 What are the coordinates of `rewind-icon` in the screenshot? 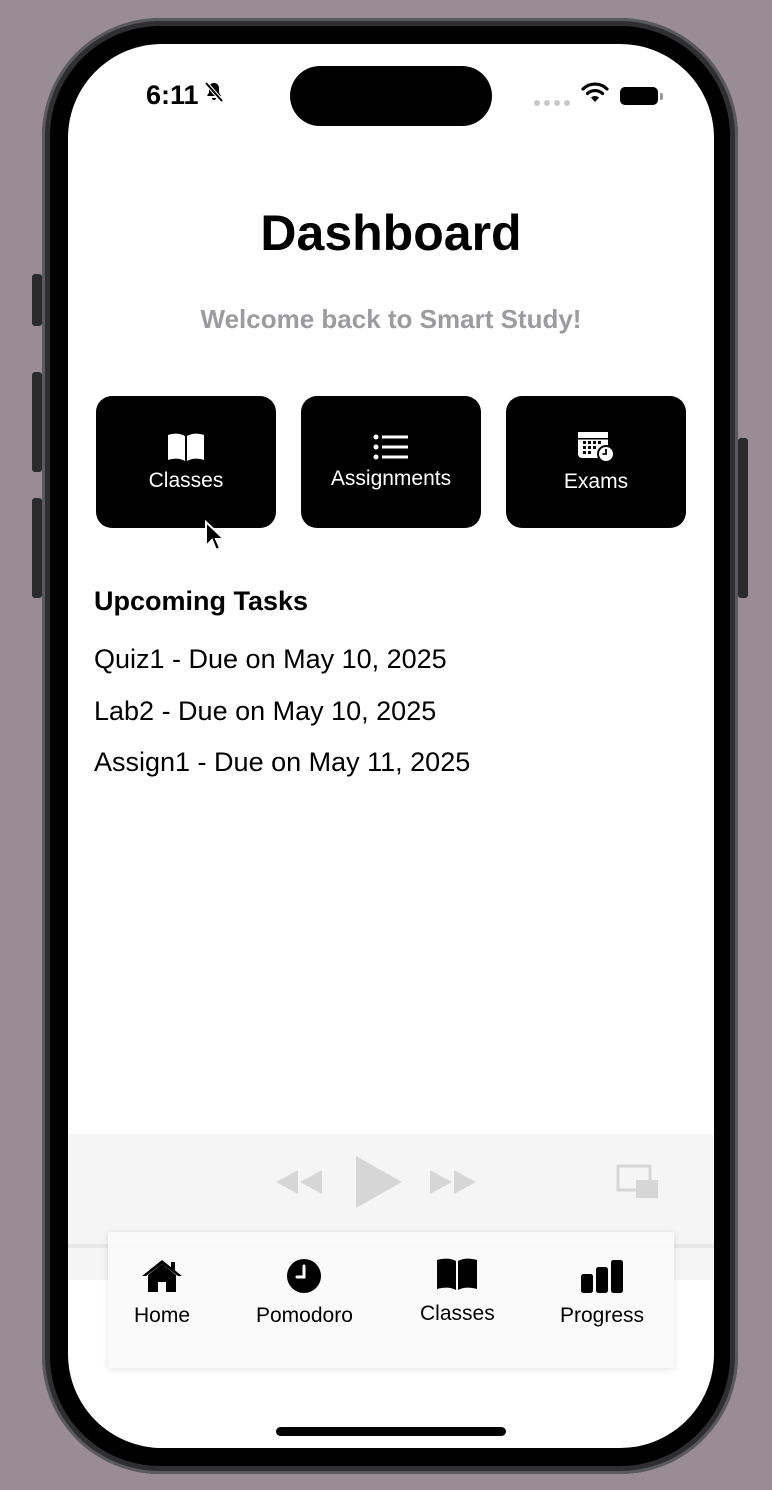 It's located at (299, 1184).